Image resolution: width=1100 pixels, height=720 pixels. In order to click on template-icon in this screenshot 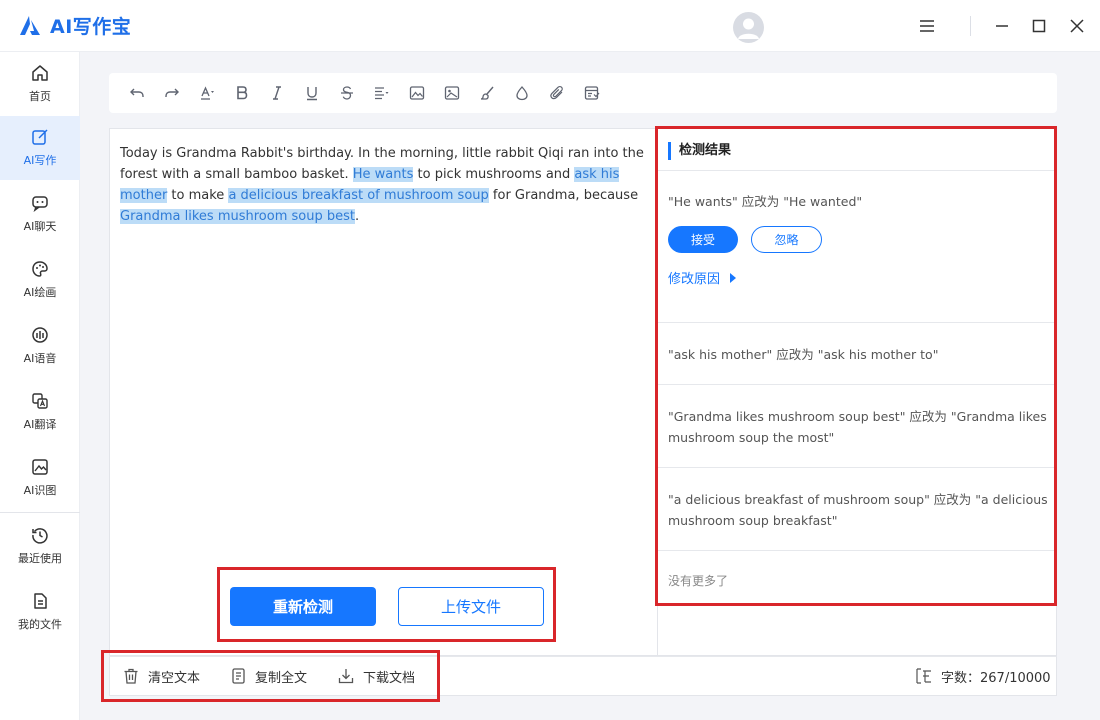, I will do `click(591, 93)`.